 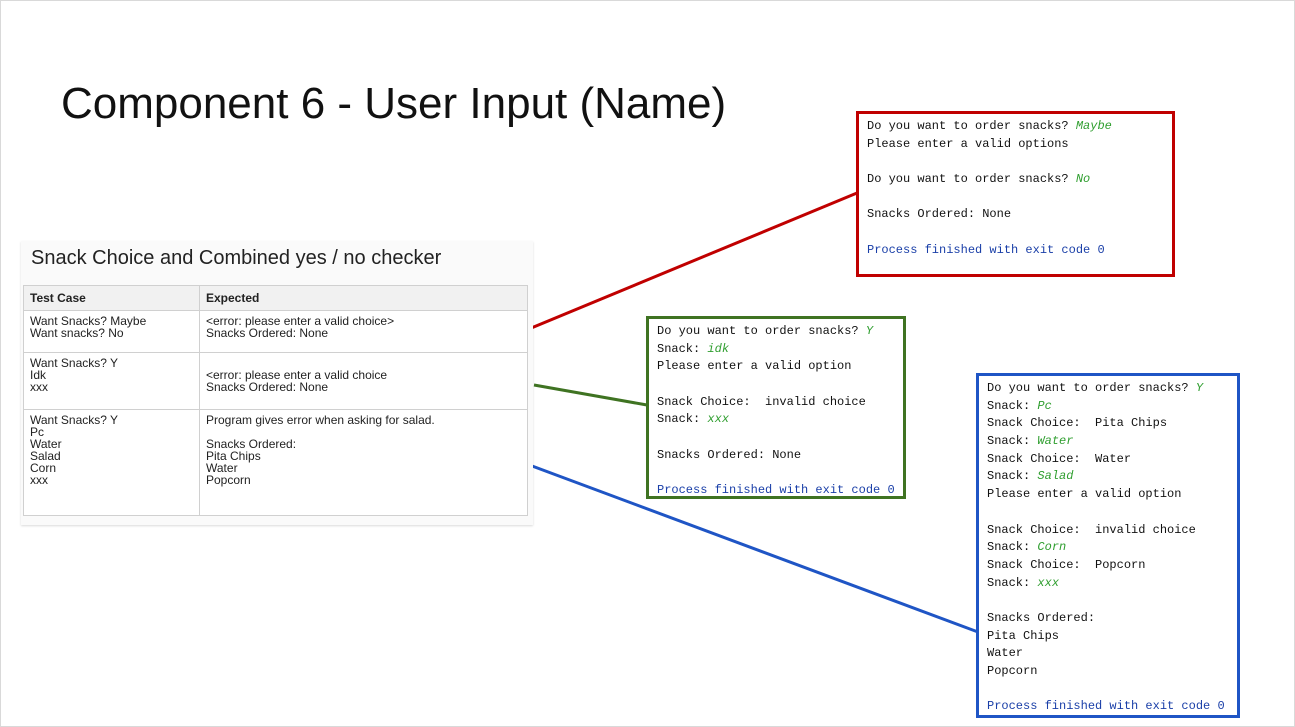 What do you see at coordinates (1108, 637) in the screenshot?
I see `console-line: Pita Chips` at bounding box center [1108, 637].